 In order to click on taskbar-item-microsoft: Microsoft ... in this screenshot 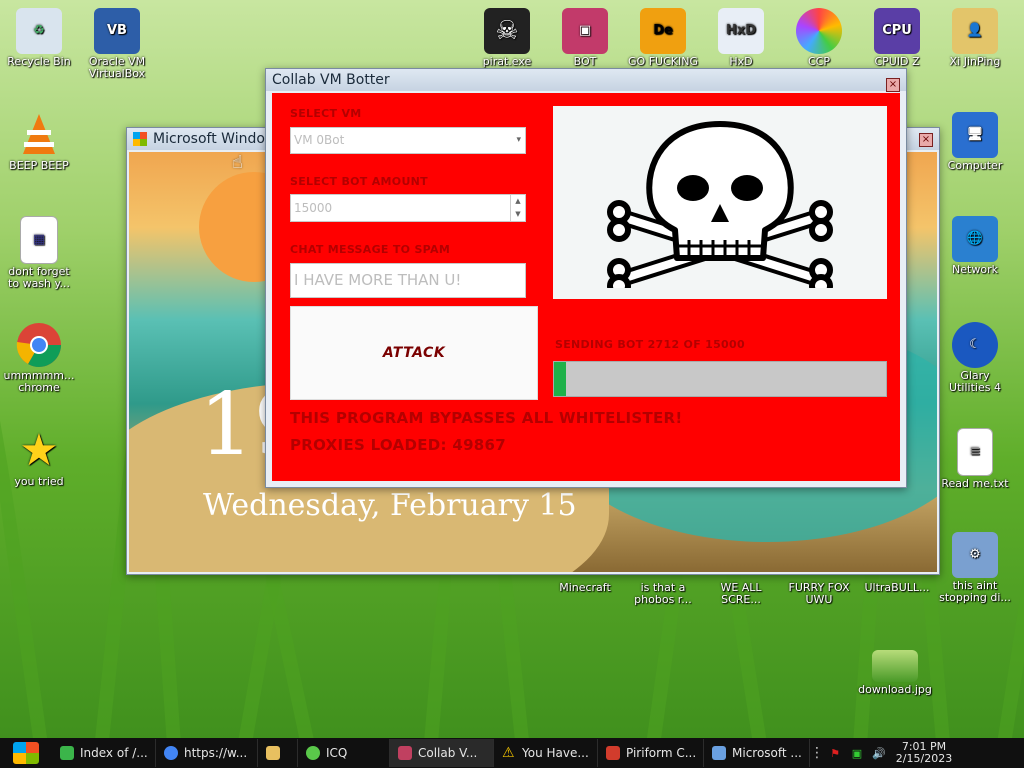, I will do `click(757, 753)`.